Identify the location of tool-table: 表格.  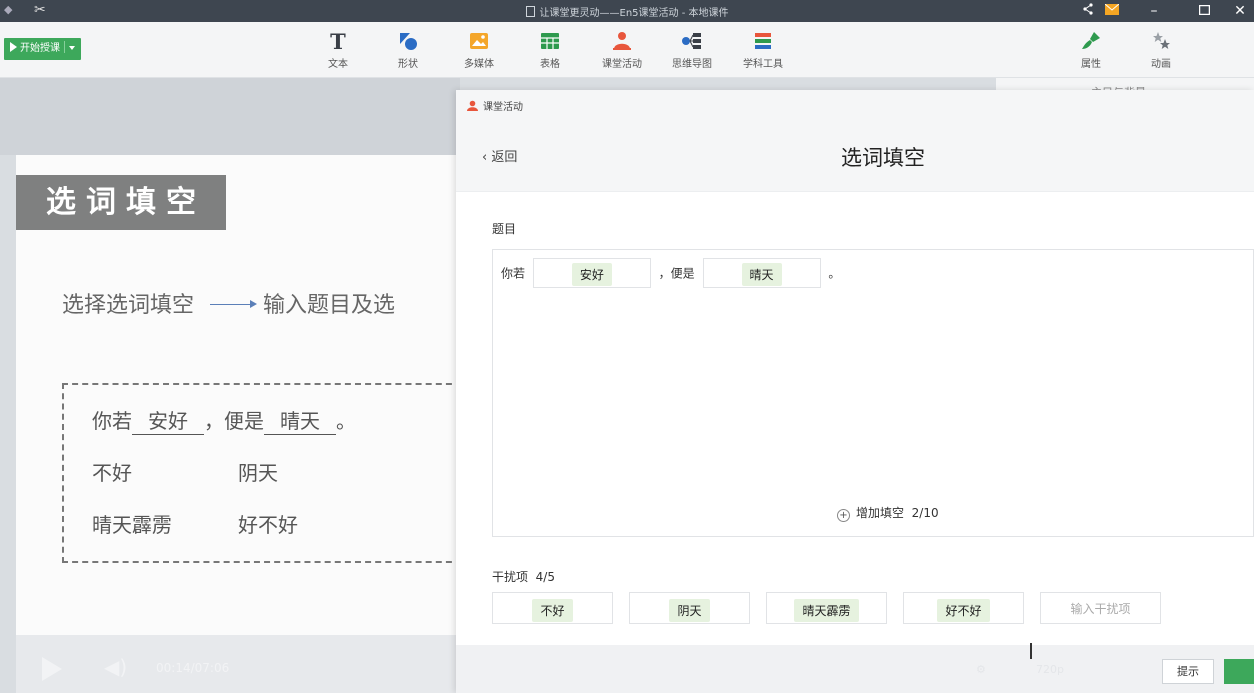
(550, 50).